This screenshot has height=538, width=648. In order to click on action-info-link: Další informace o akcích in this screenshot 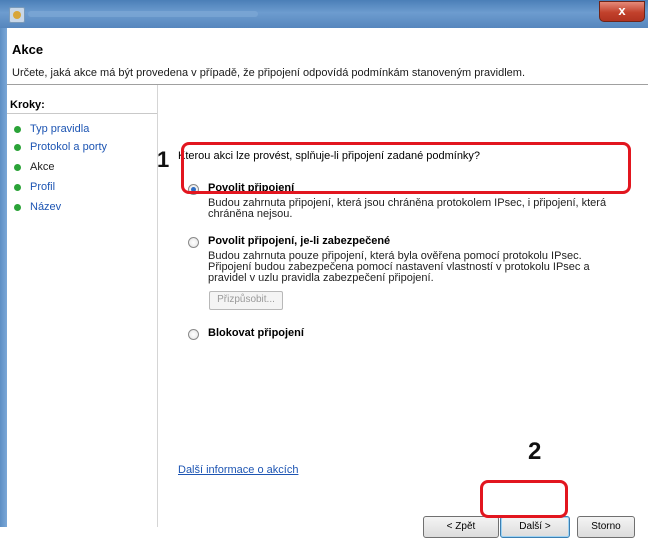, I will do `click(238, 470)`.